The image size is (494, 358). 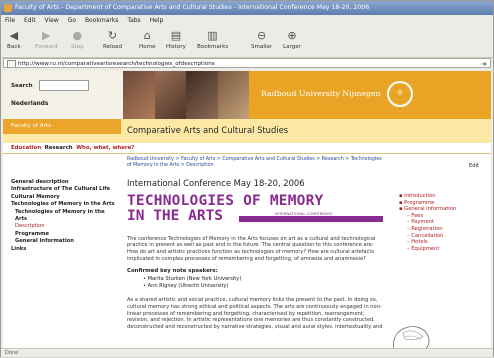 What do you see at coordinates (63, 241) in the screenshot?
I see `leftnav-subitem: General information` at bounding box center [63, 241].